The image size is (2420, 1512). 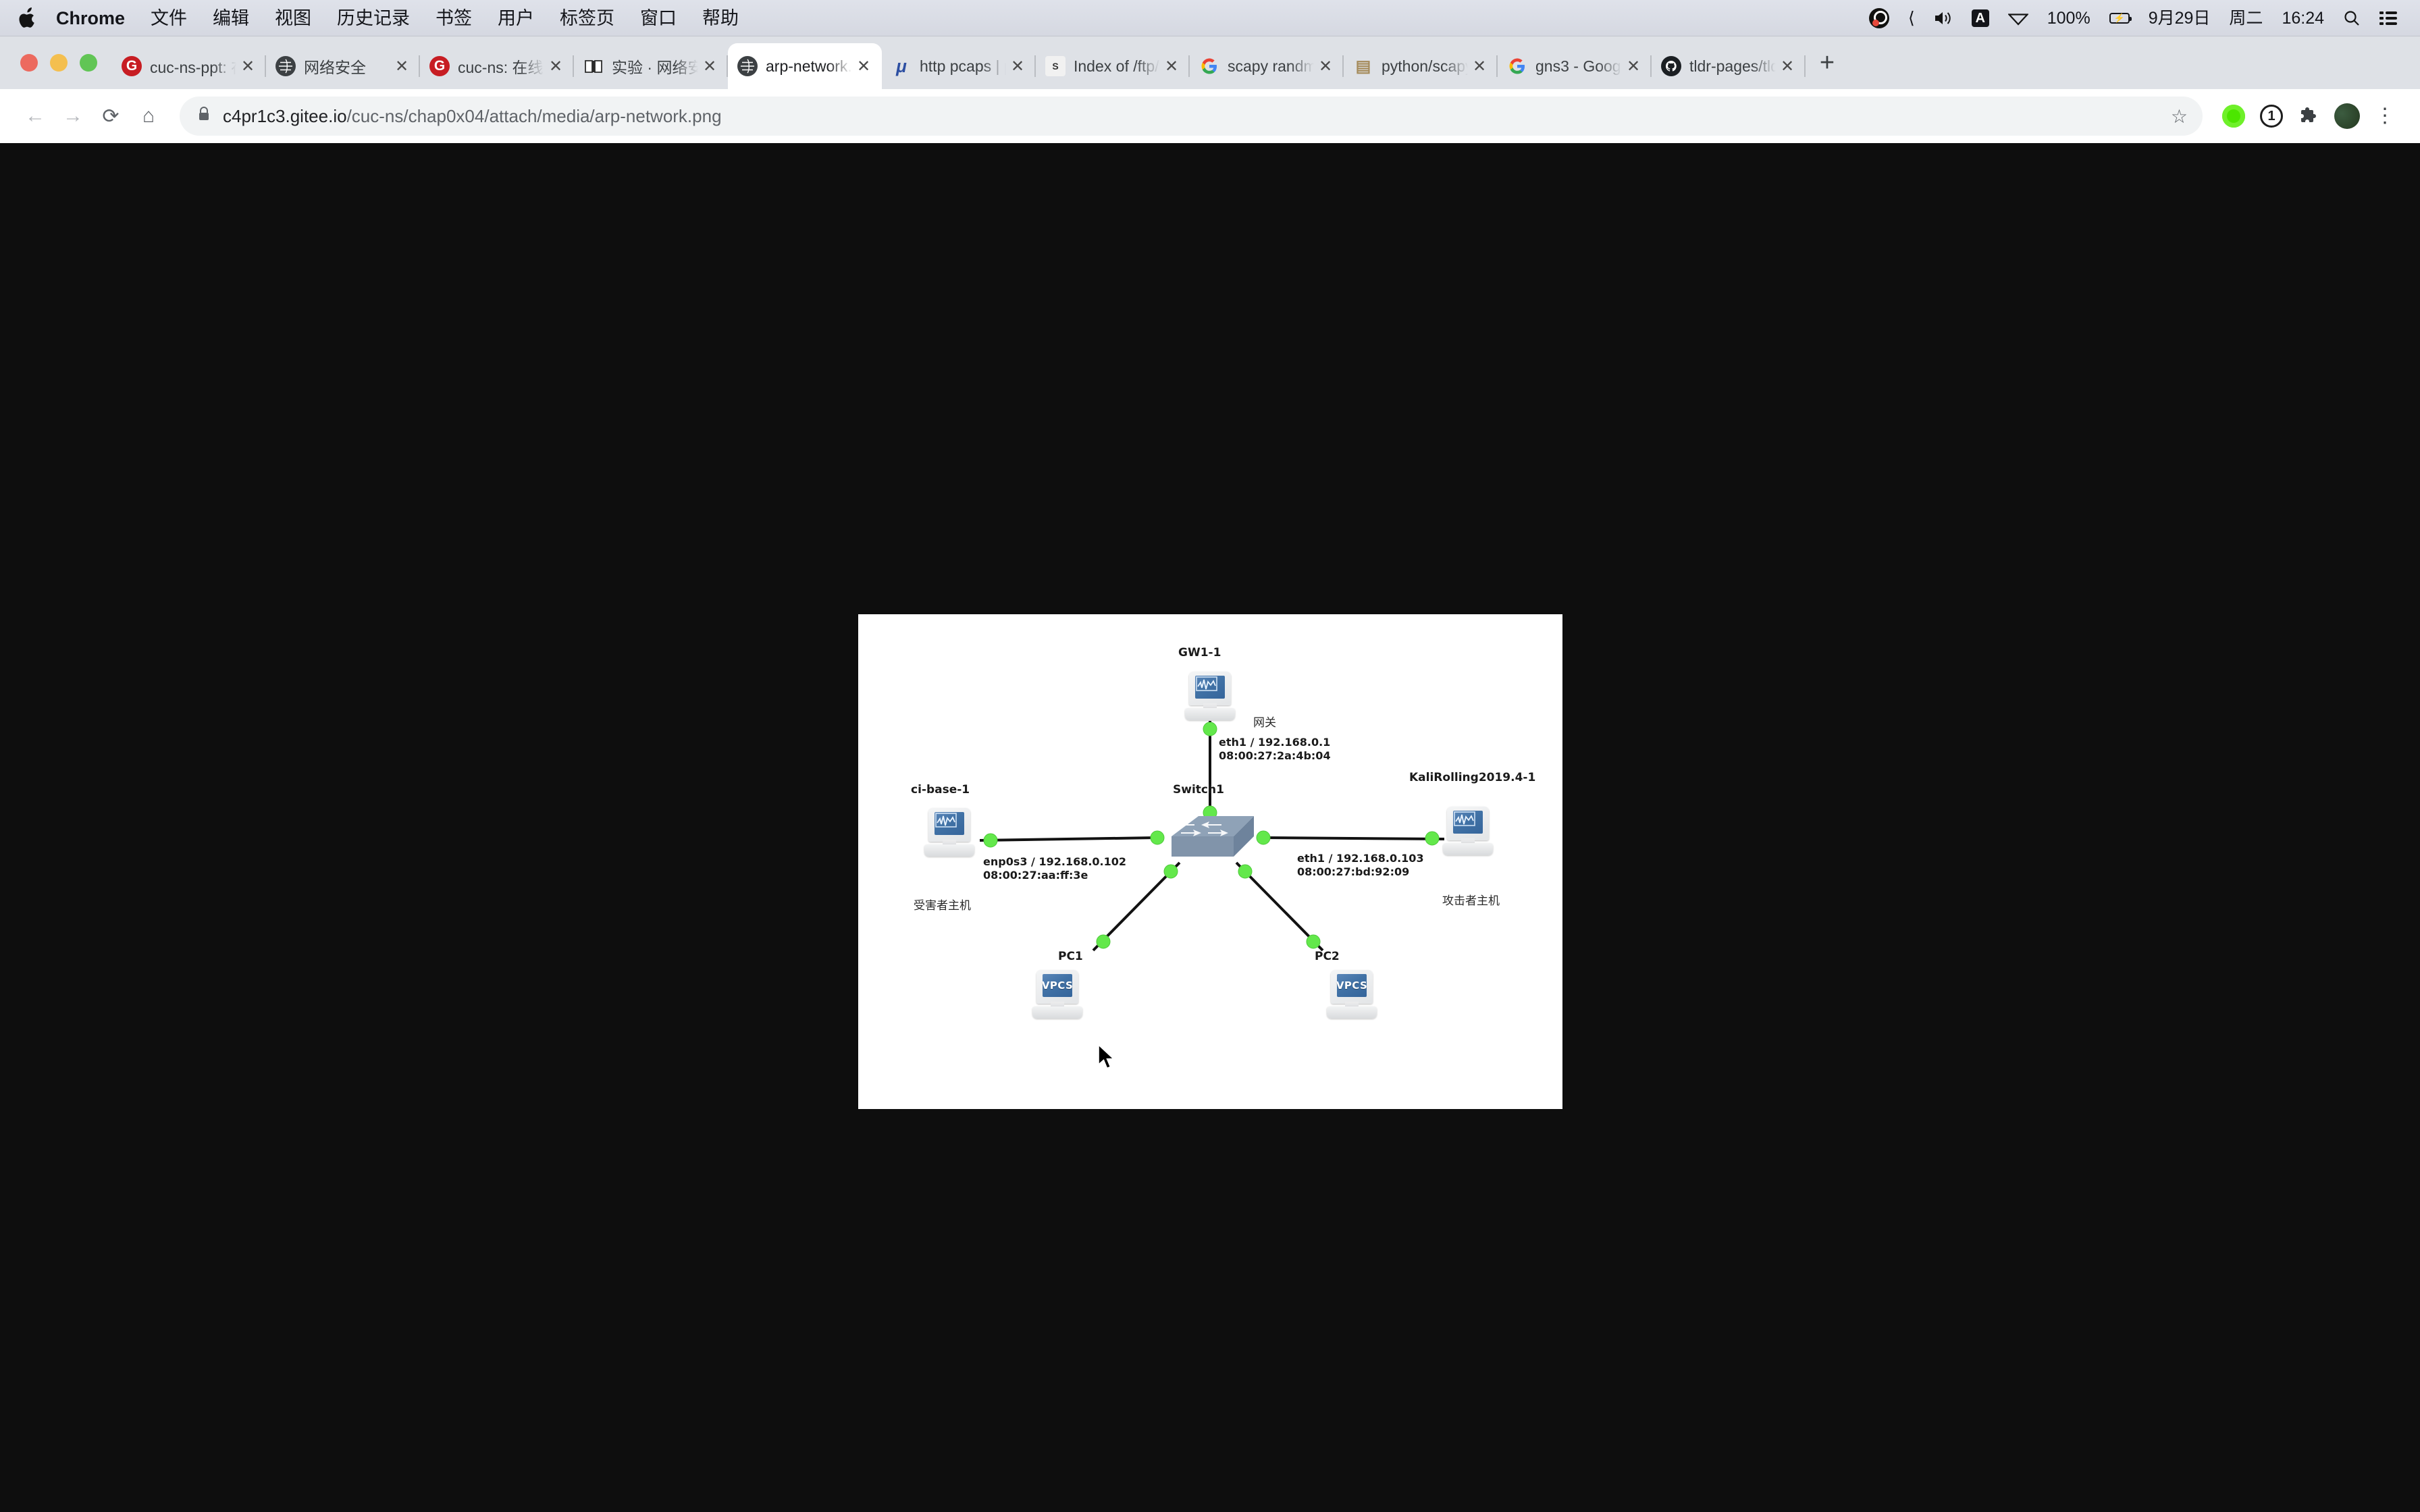 I want to click on tab-title: tldr-pages/tldr, so click(x=1732, y=66).